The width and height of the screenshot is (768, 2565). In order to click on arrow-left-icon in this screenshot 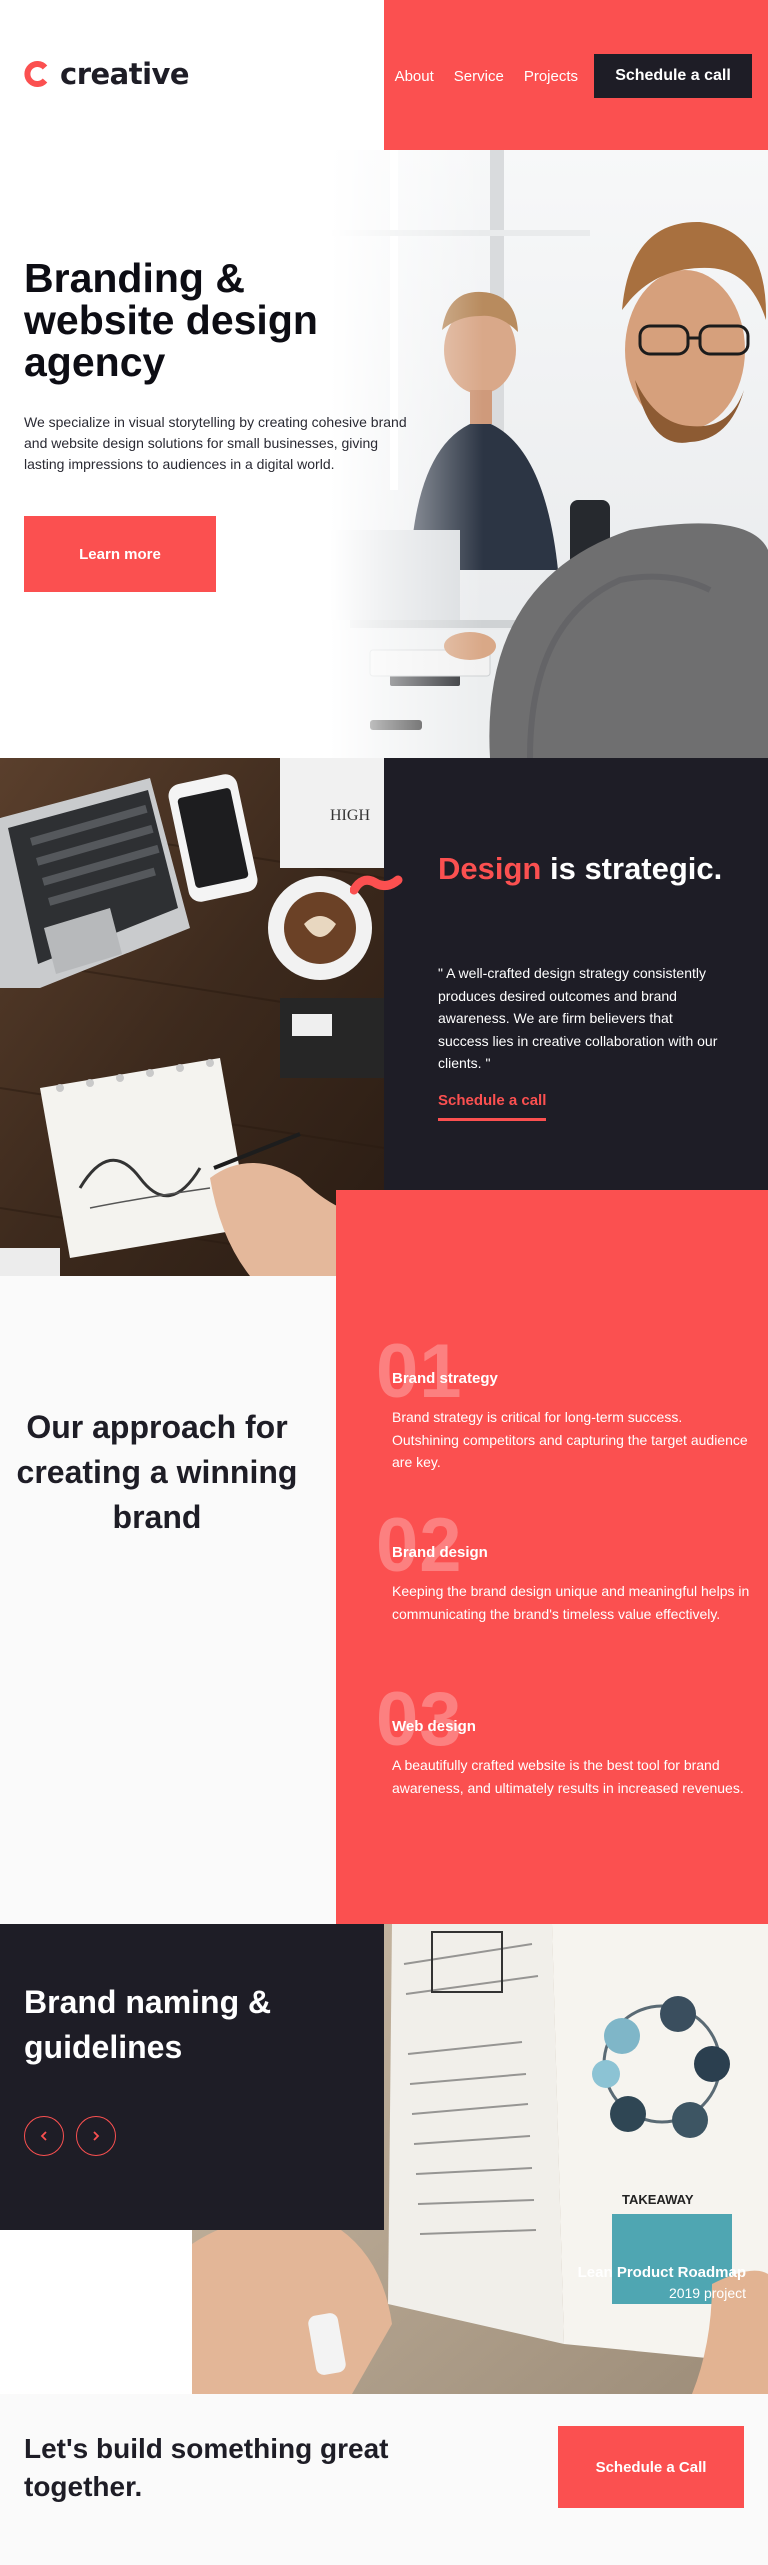, I will do `click(43, 2136)`.